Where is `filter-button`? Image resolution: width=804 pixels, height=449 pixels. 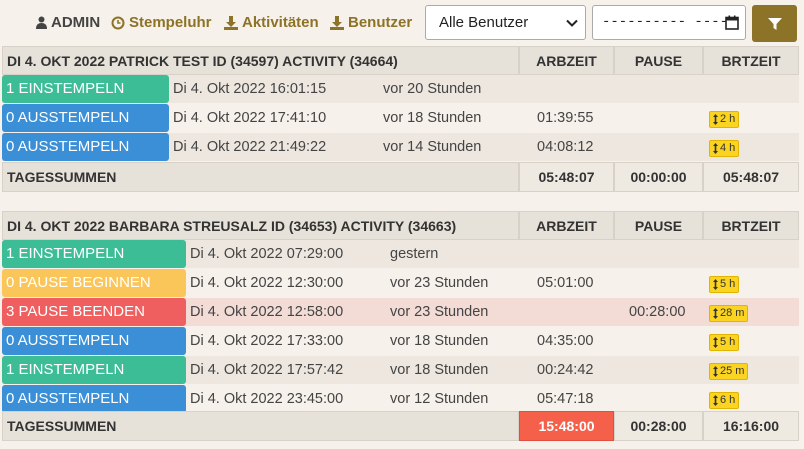 filter-button is located at coordinates (774, 23).